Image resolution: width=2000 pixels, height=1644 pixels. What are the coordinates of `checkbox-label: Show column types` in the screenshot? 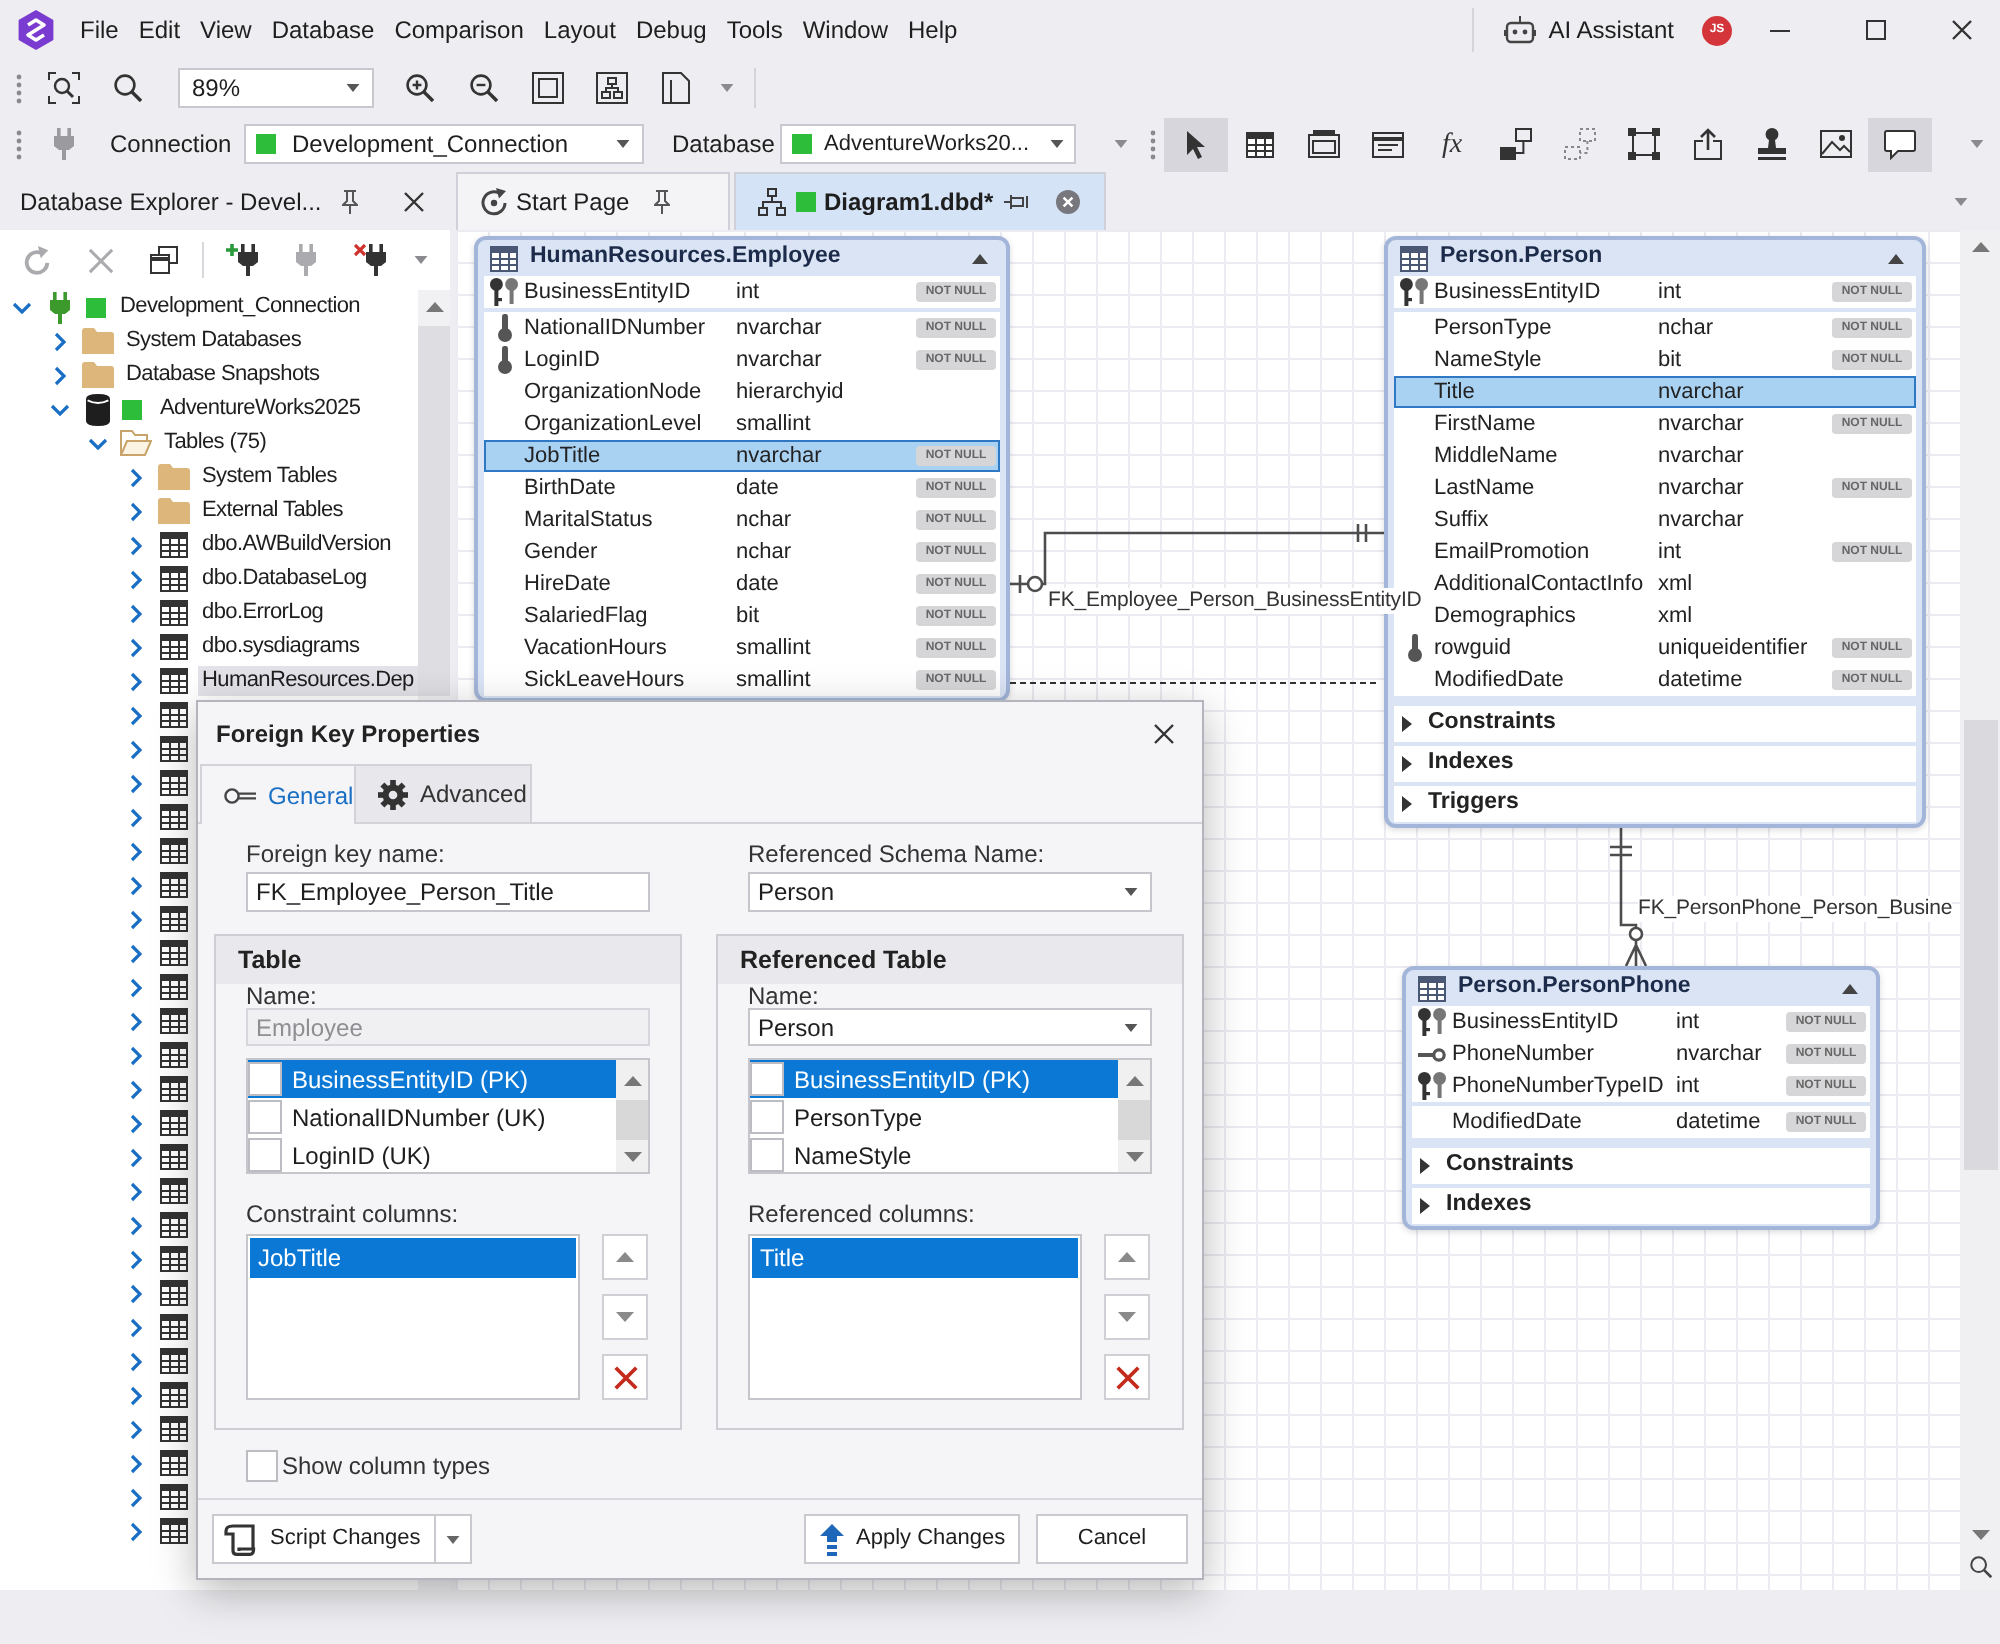 It's located at (386, 1466).